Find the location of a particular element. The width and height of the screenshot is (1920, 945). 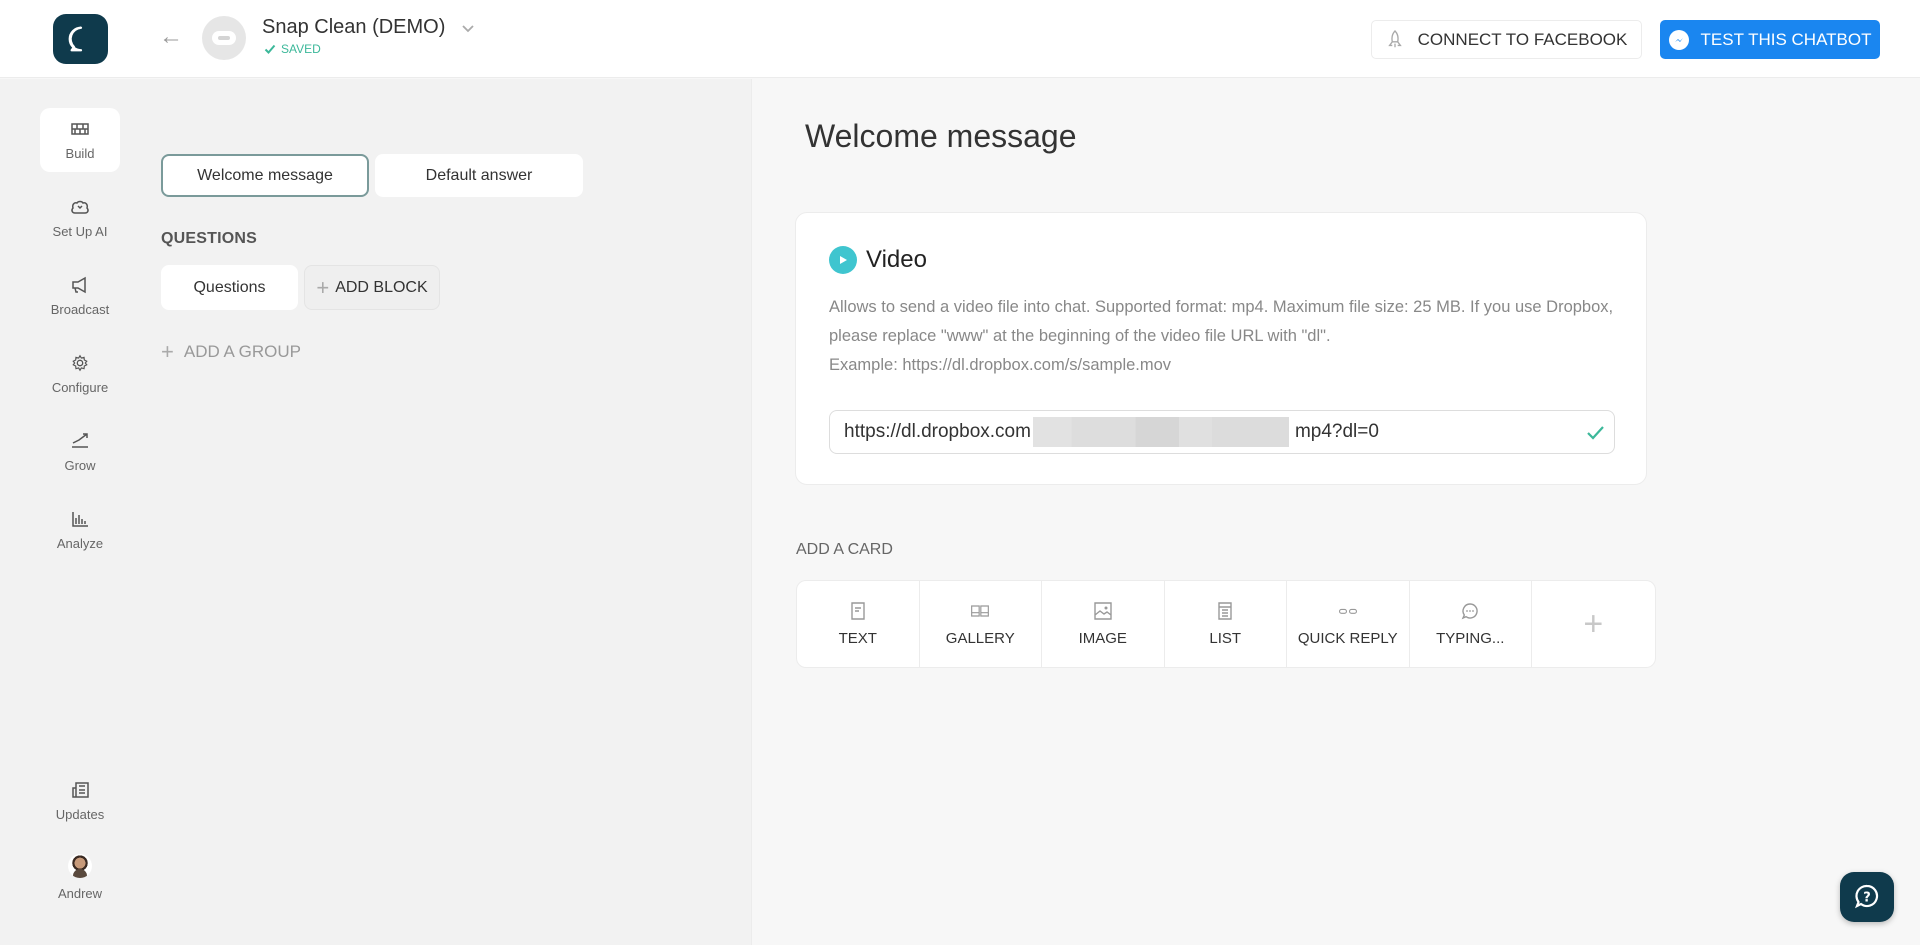

block-questions: Questions is located at coordinates (229, 287).